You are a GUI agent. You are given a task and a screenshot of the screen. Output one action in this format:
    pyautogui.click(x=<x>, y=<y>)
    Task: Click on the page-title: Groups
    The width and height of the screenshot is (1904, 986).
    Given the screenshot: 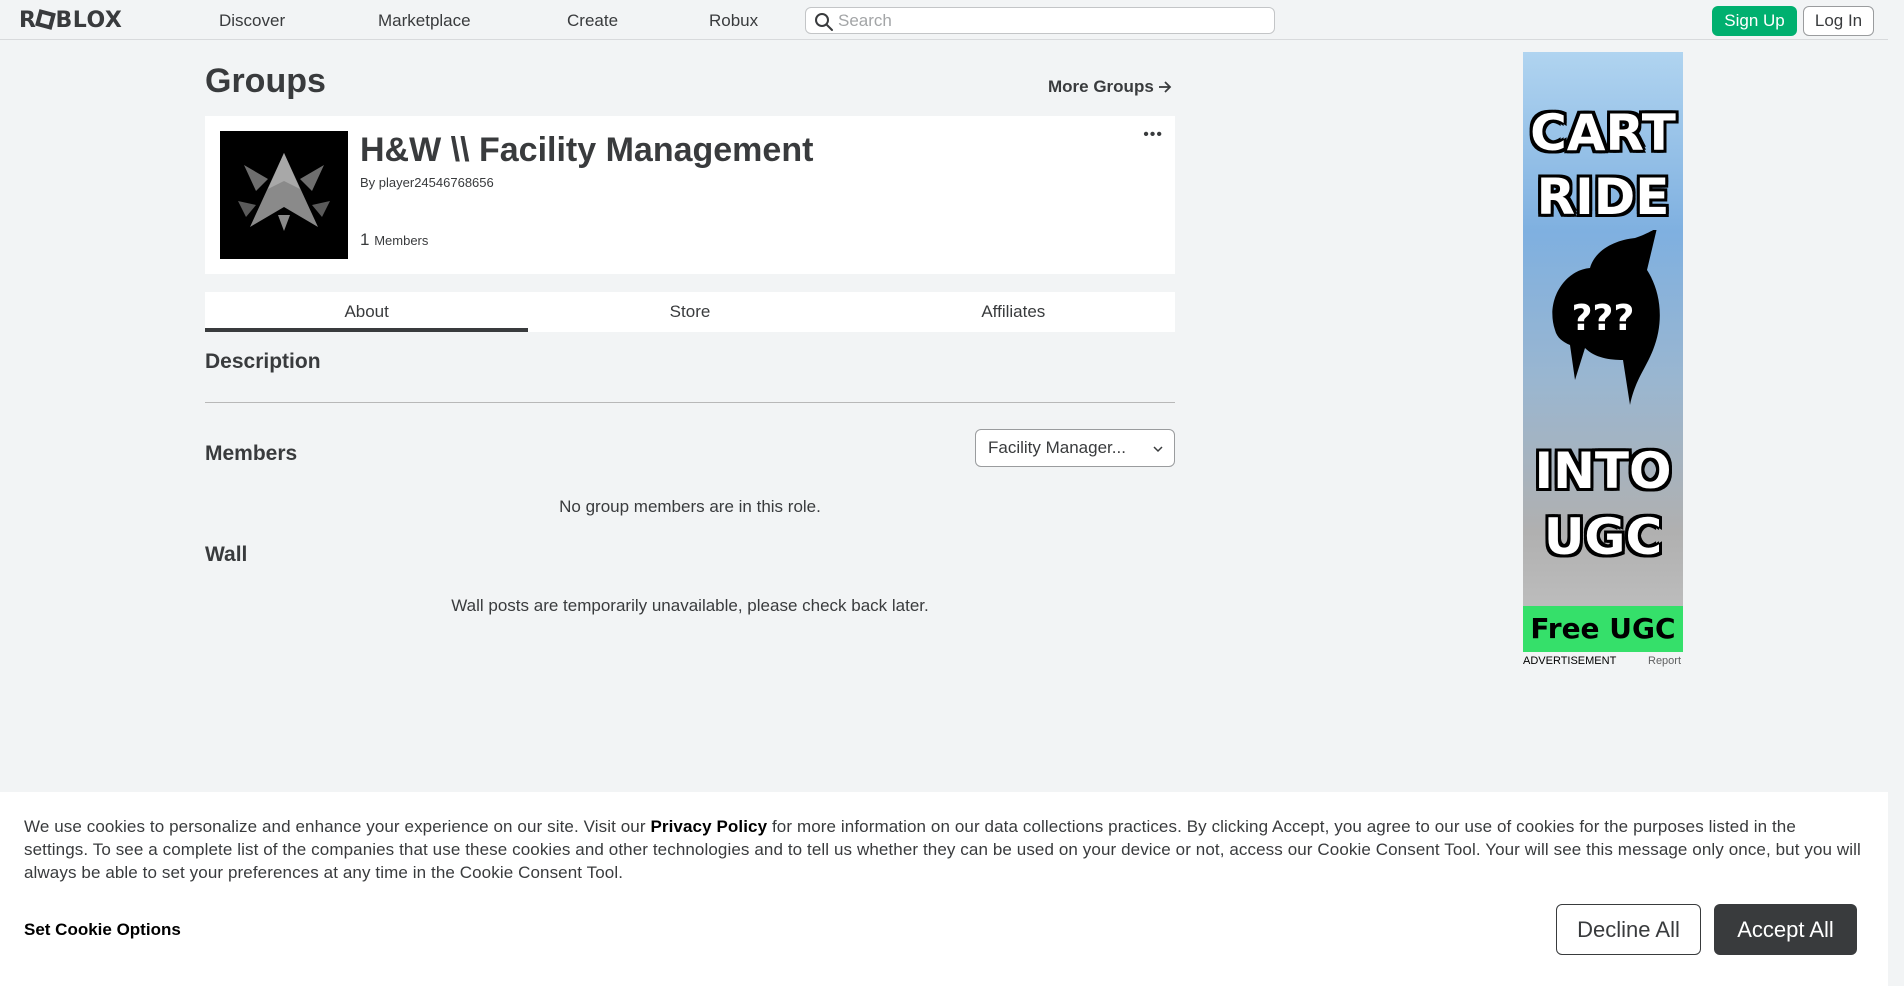 What is the action you would take?
    pyautogui.click(x=265, y=81)
    